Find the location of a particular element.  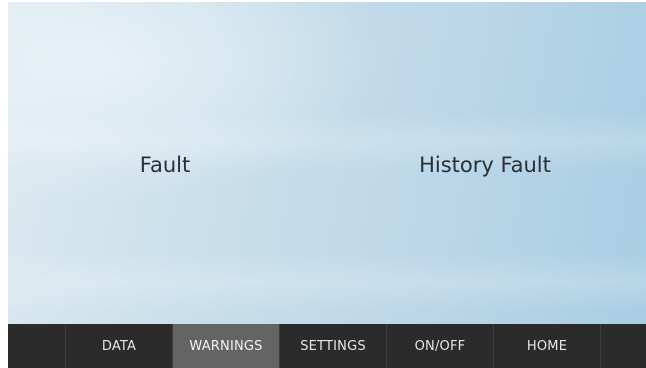

nav-tab-on-off: ON/OFF is located at coordinates (440, 346).